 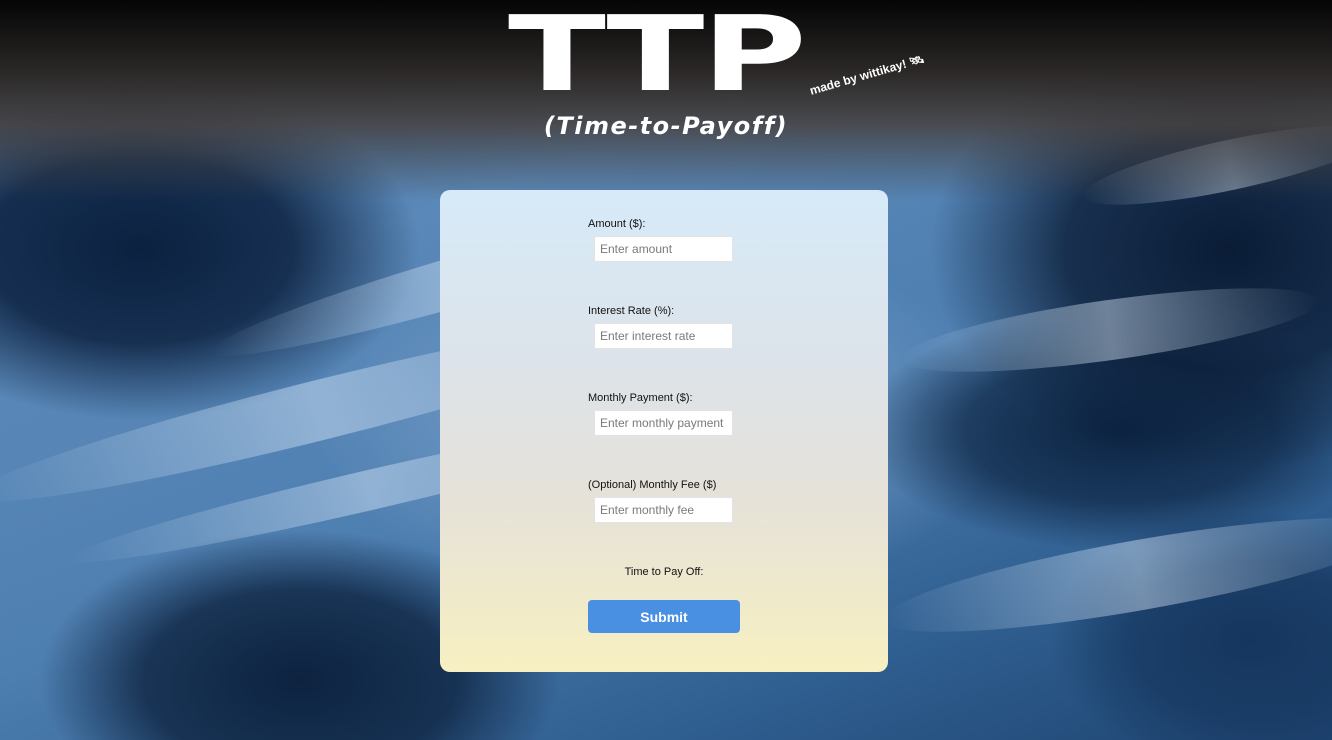 What do you see at coordinates (657, 57) in the screenshot?
I see `app-logo: TTP` at bounding box center [657, 57].